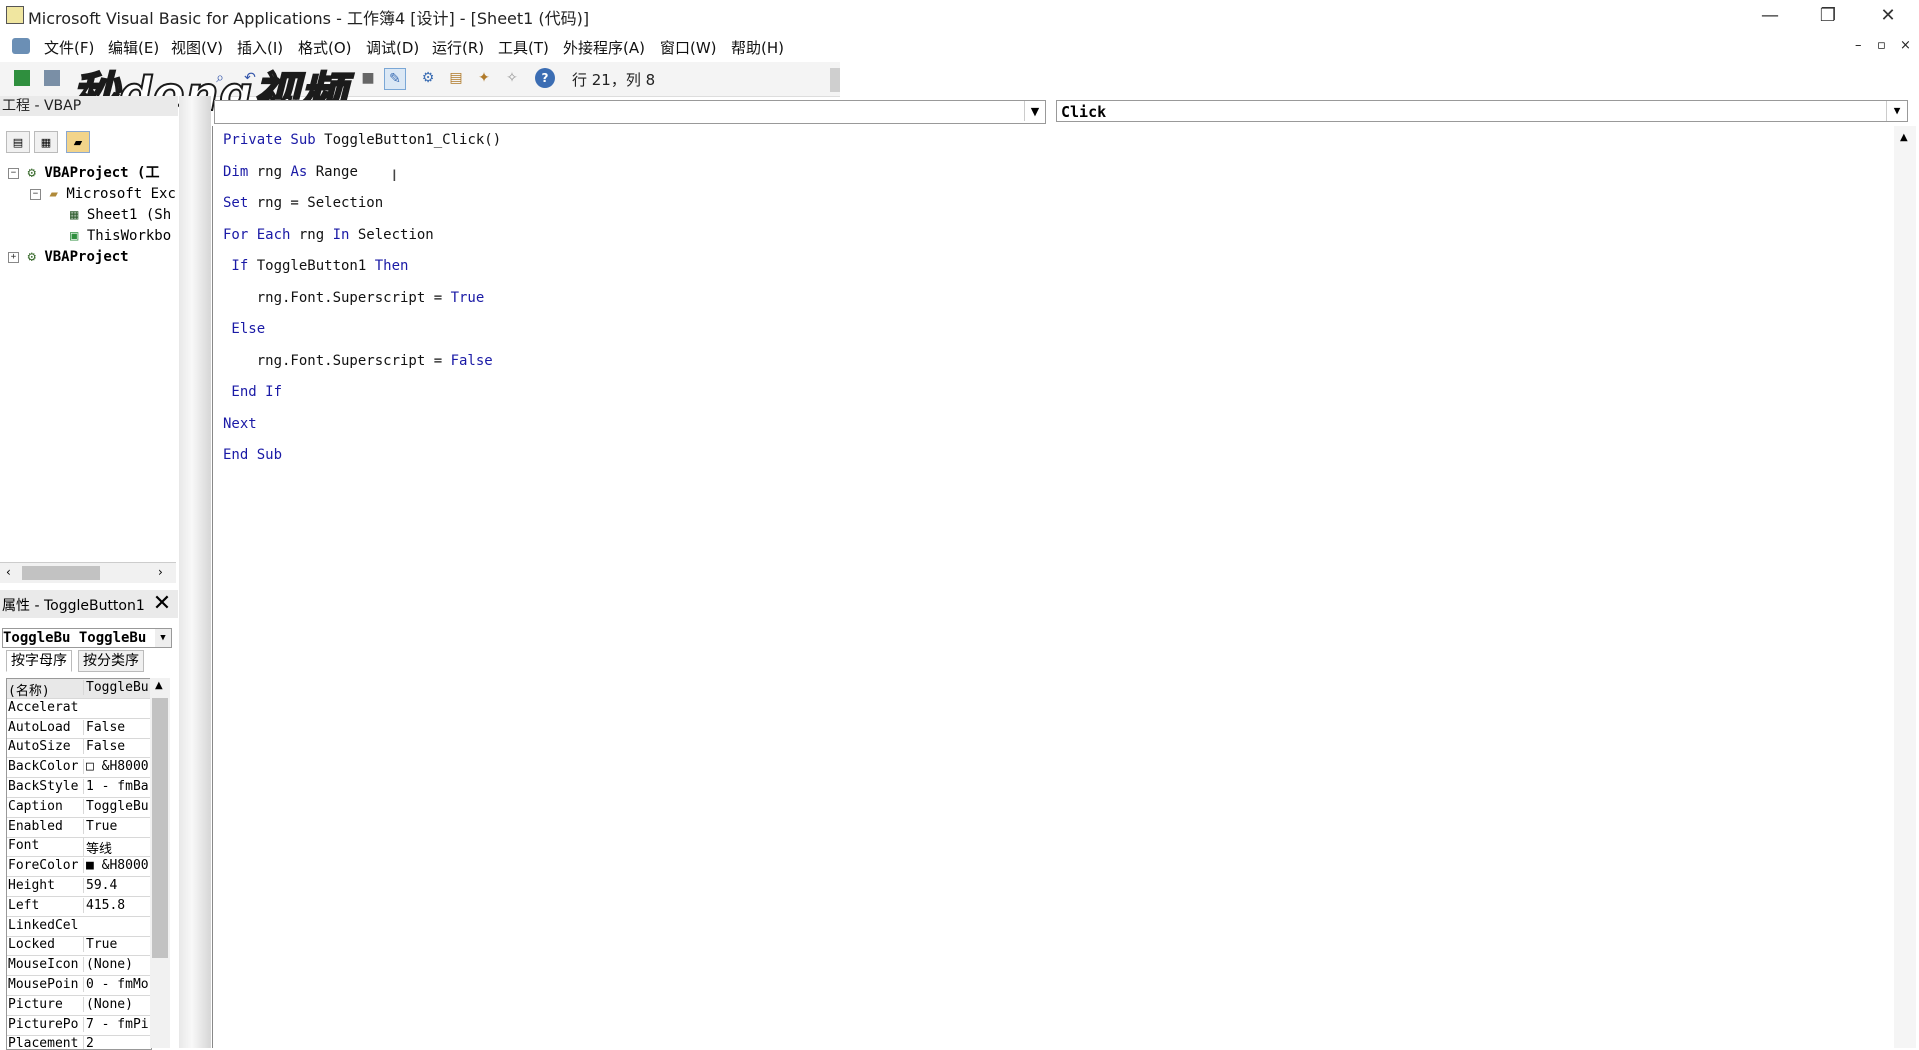 Image resolution: width=1919 pixels, height=1050 pixels. What do you see at coordinates (21, 46) in the screenshot?
I see `excel-vba-icon` at bounding box center [21, 46].